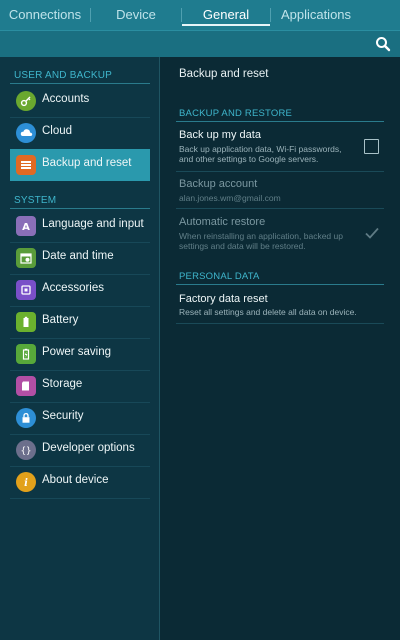 The width and height of the screenshot is (400, 640). I want to click on tab-device: Device, so click(136, 15).